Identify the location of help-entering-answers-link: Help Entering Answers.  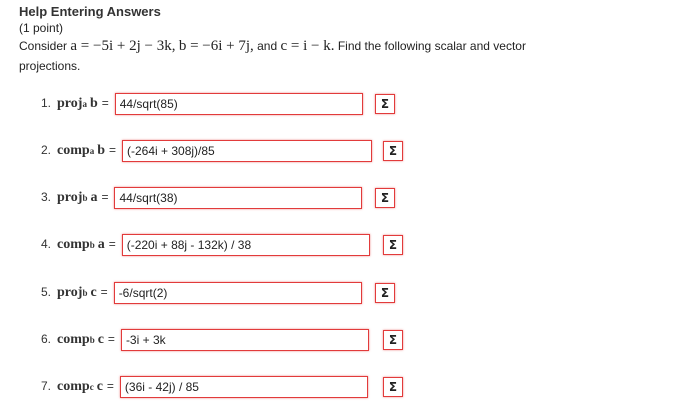
(349, 12).